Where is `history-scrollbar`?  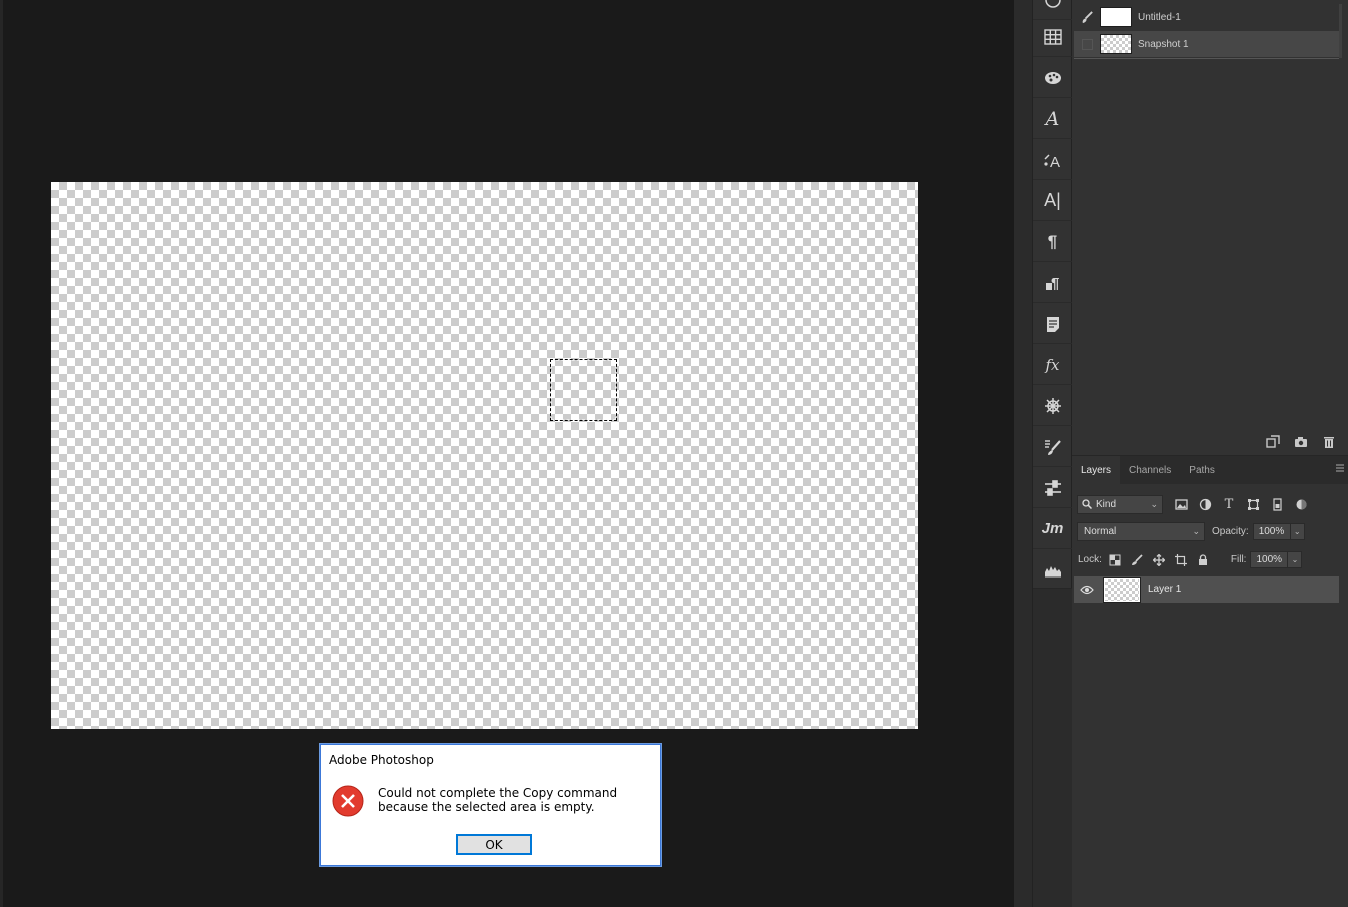
history-scrollbar is located at coordinates (1340, 31).